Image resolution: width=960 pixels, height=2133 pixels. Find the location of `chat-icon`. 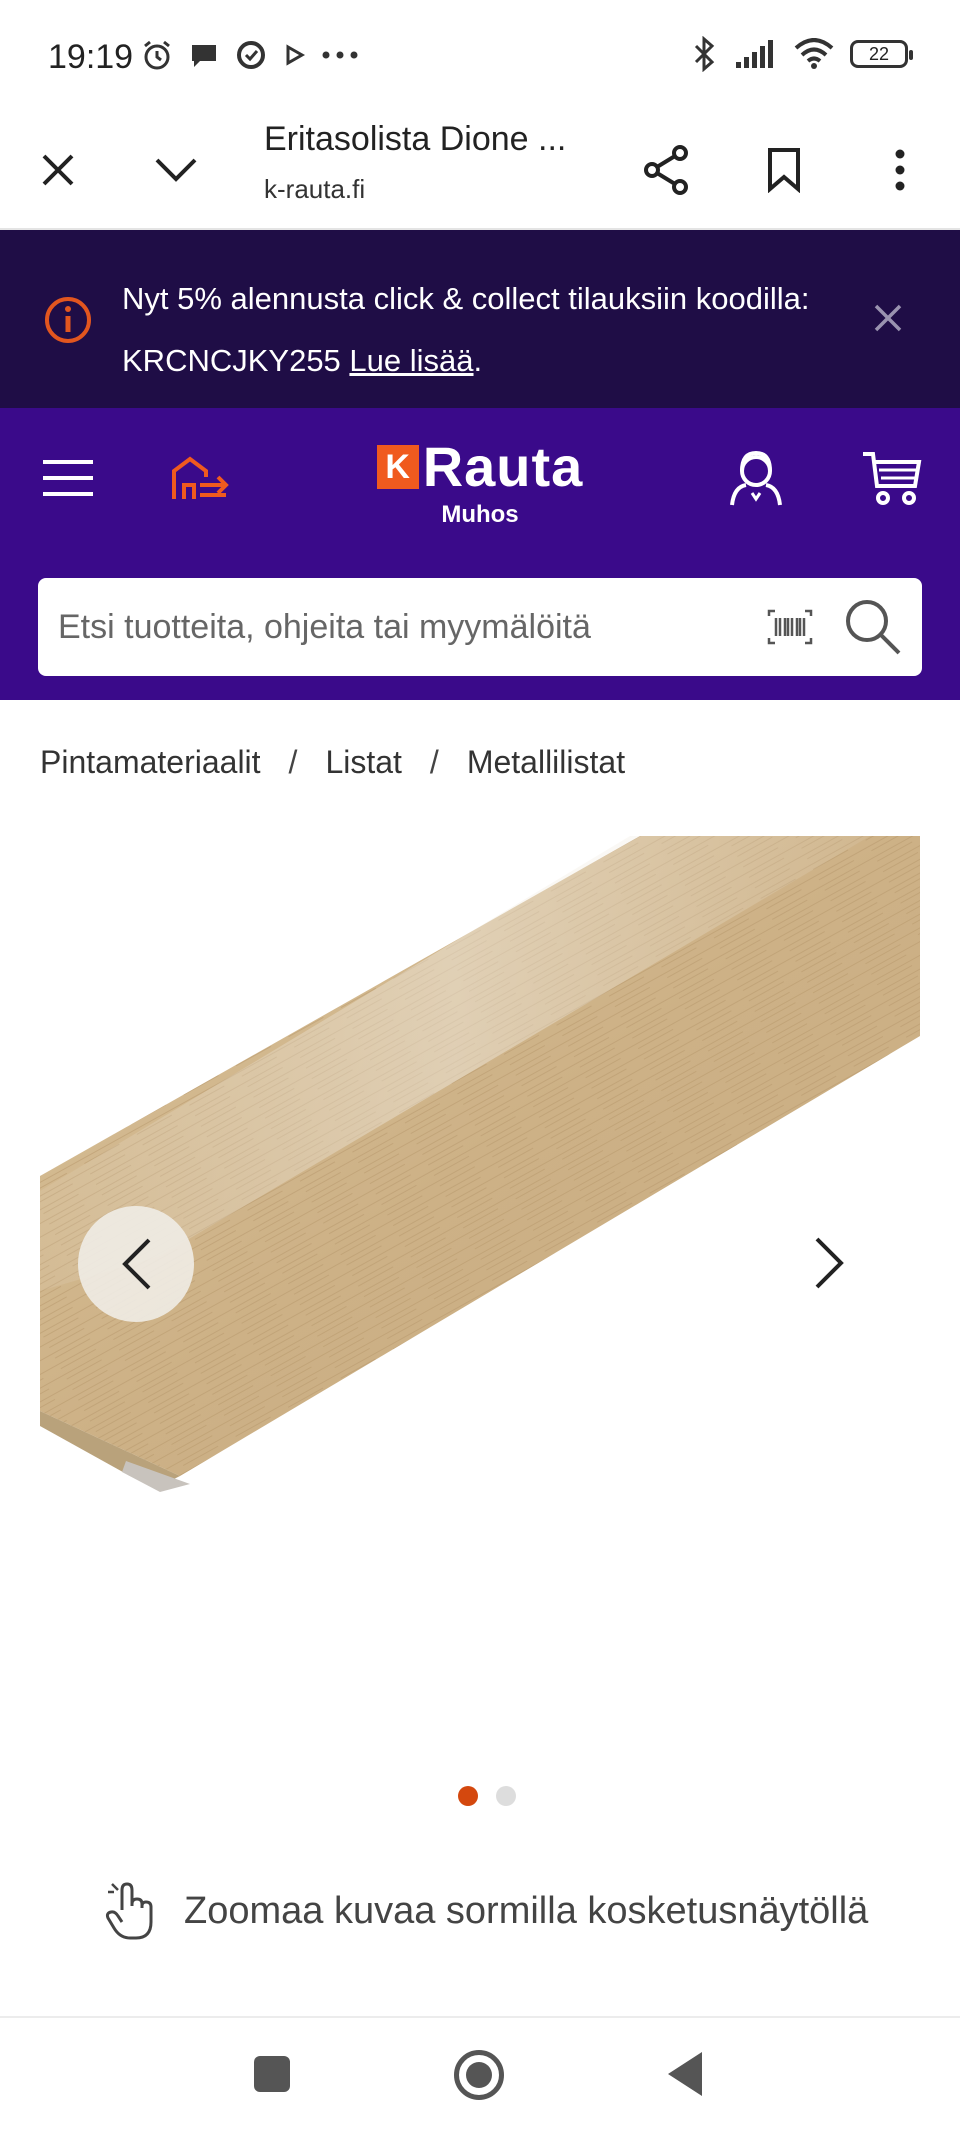

chat-icon is located at coordinates (204, 56).